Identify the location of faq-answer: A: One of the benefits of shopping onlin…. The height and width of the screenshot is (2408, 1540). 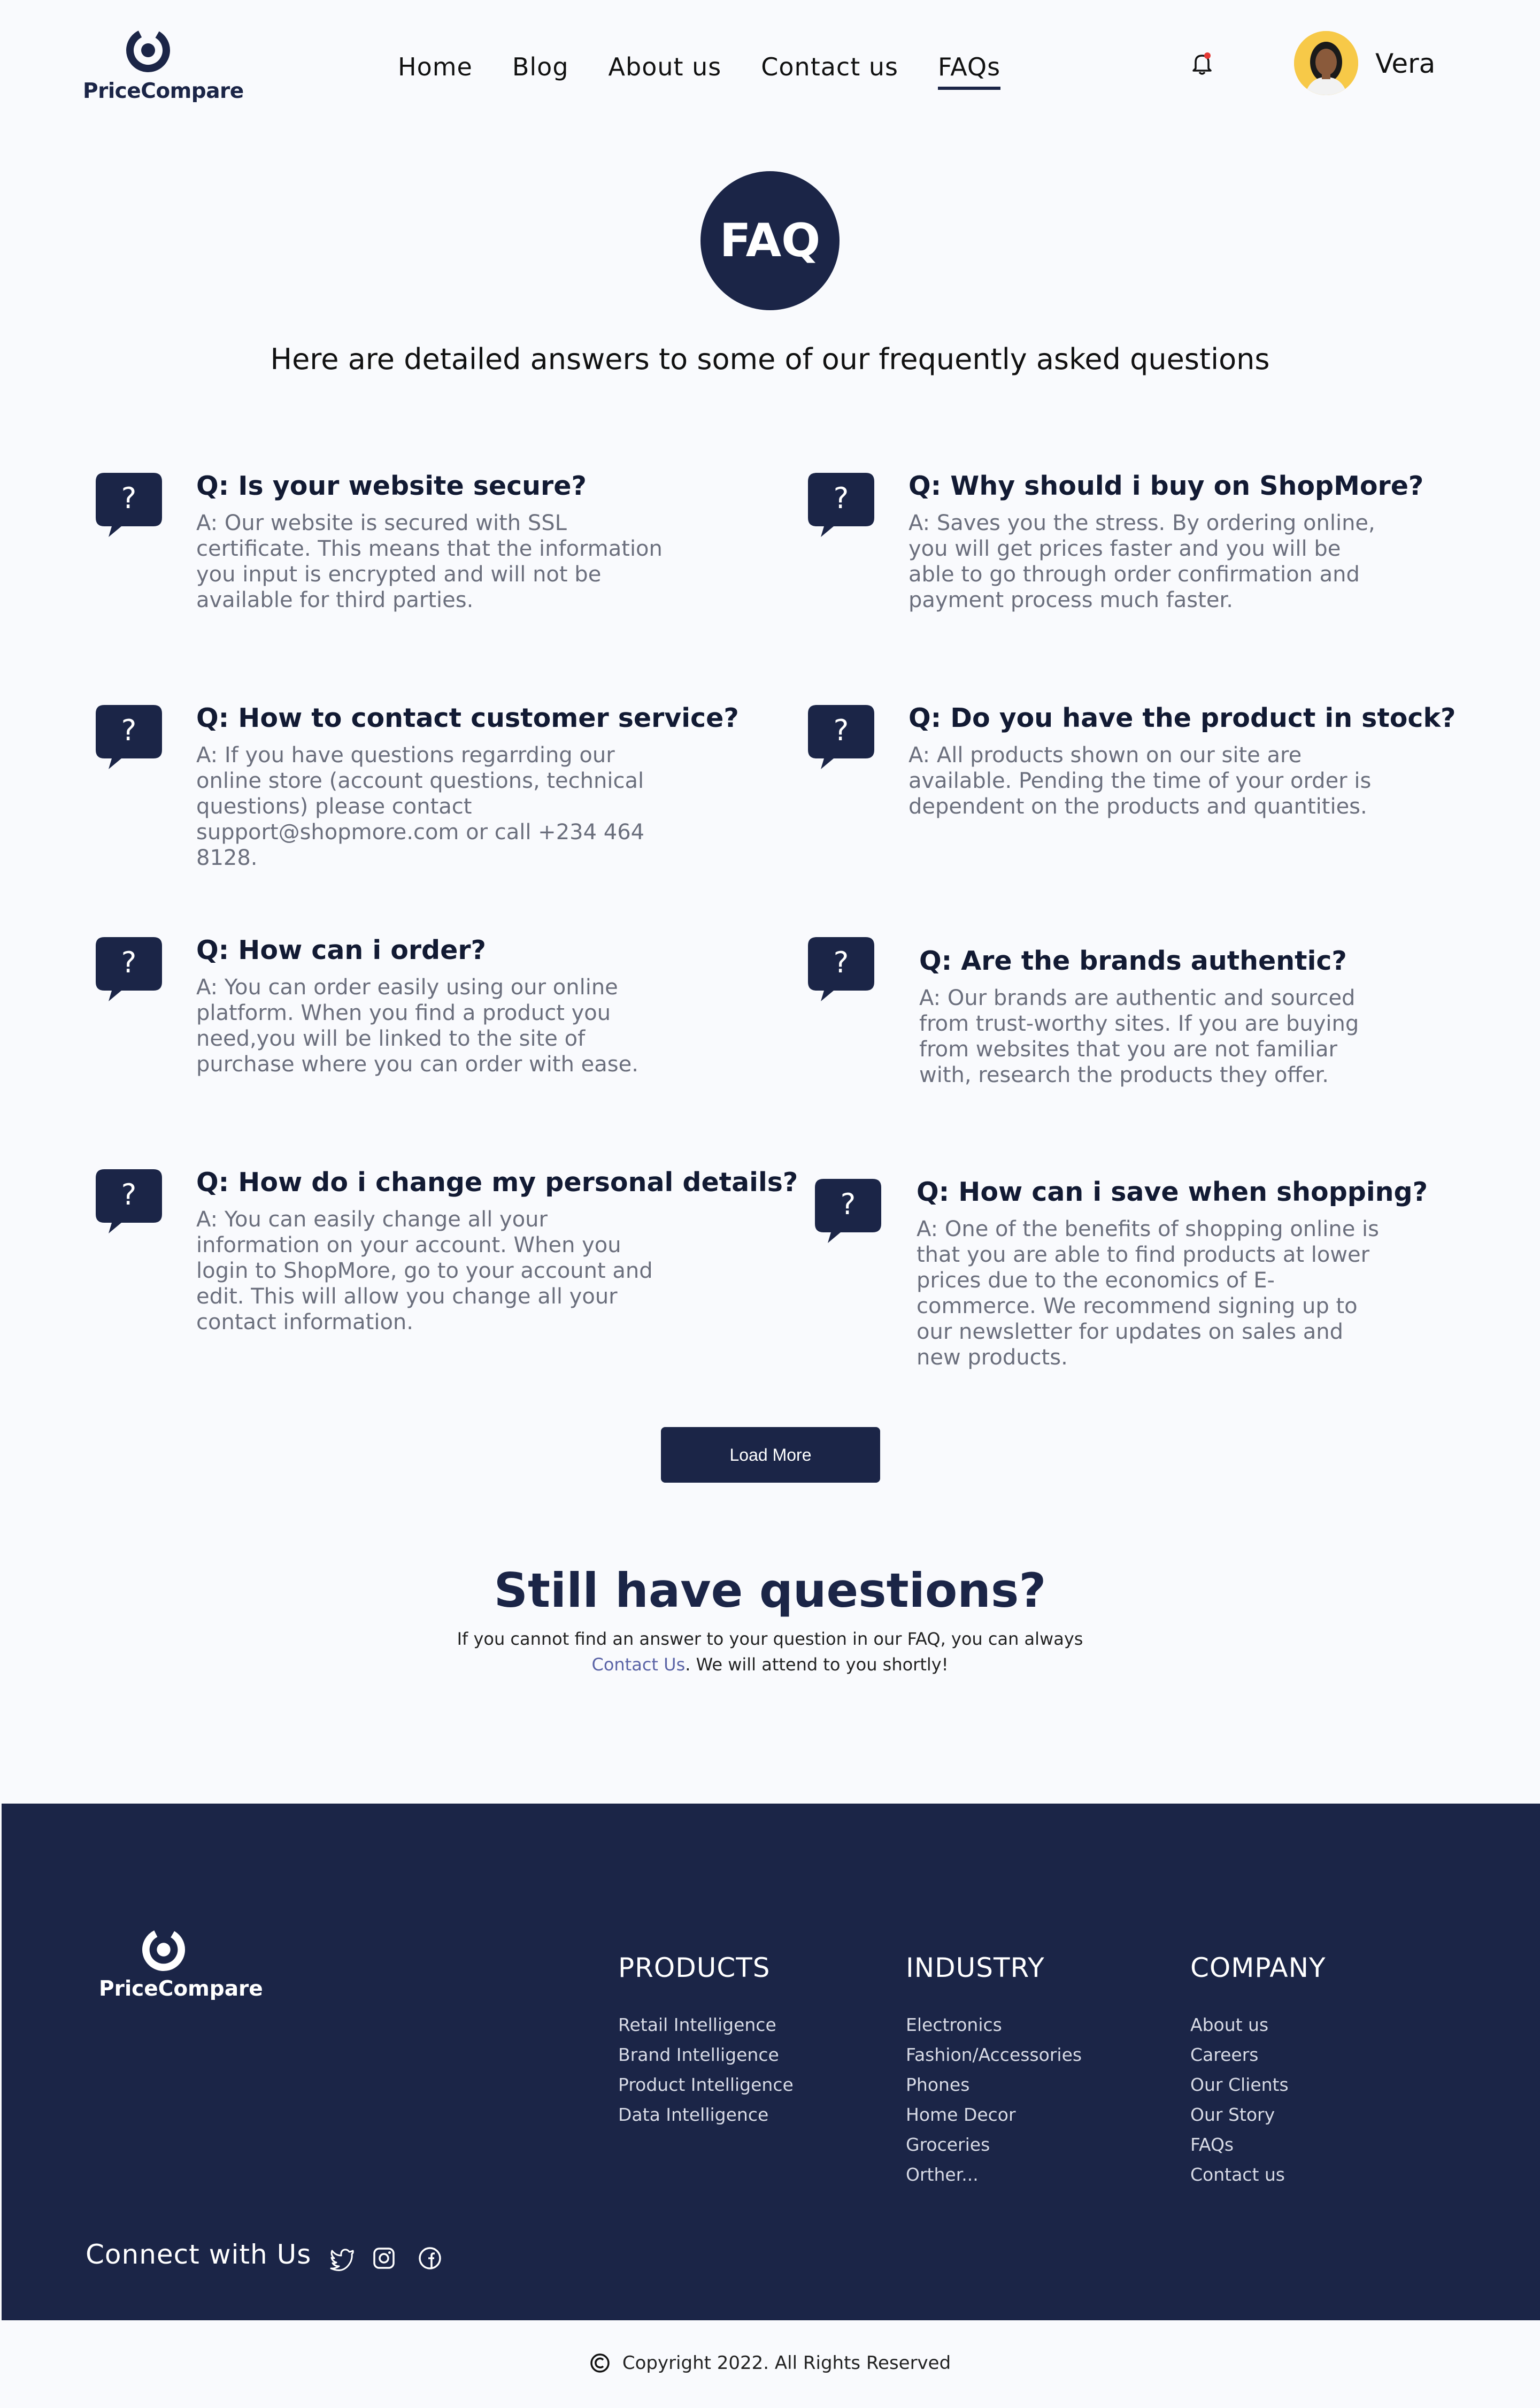
(1148, 1293).